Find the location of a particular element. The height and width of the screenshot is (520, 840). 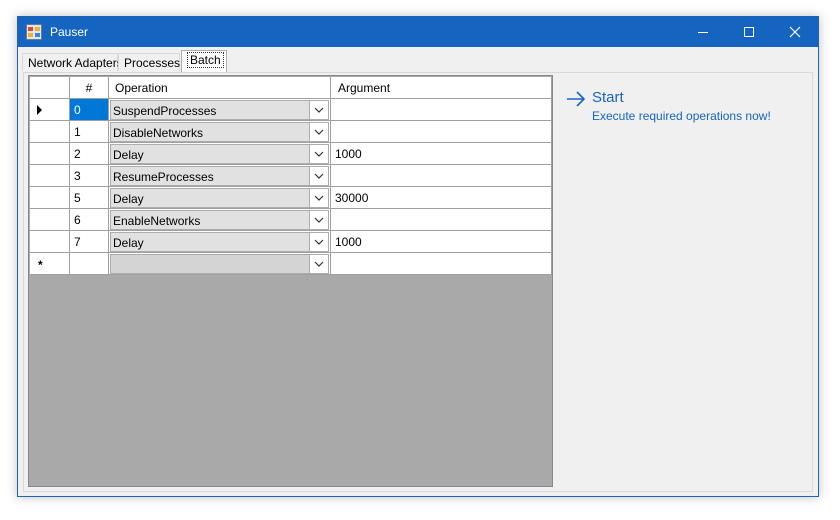

operation-dropdown is located at coordinates (219, 264).